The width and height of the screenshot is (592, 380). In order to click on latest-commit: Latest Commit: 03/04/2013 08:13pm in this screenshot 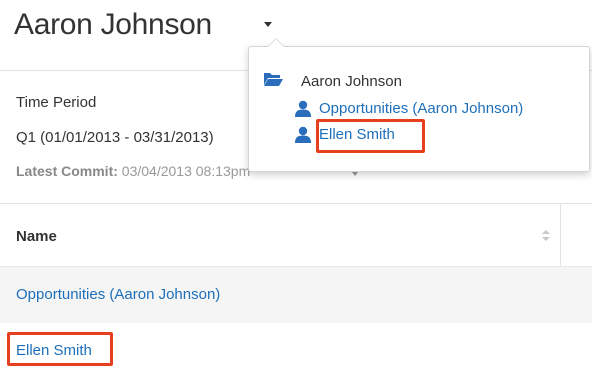, I will do `click(133, 171)`.